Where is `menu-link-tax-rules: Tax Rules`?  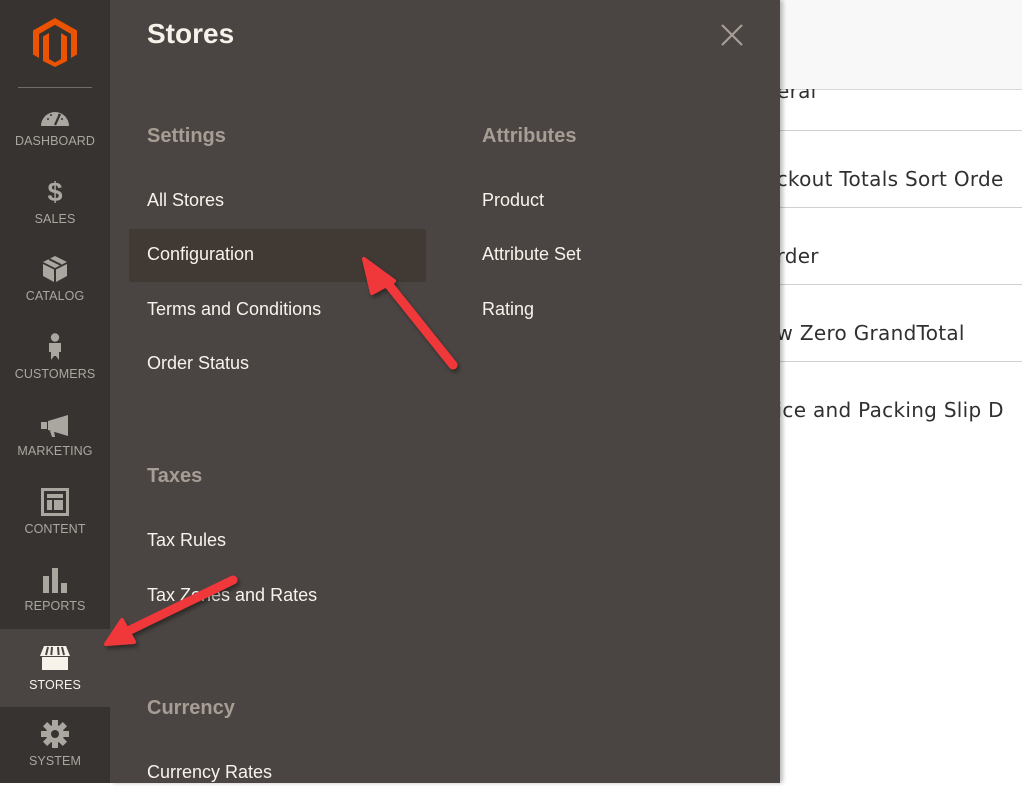
menu-link-tax-rules: Tax Rules is located at coordinates (186, 540).